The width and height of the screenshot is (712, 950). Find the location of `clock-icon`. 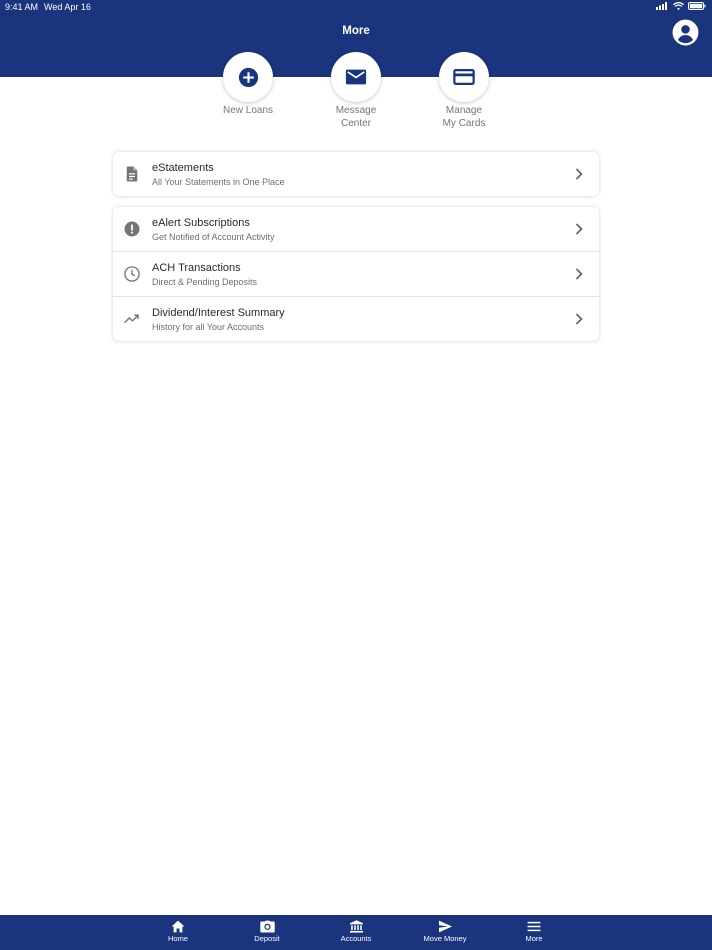

clock-icon is located at coordinates (132, 274).